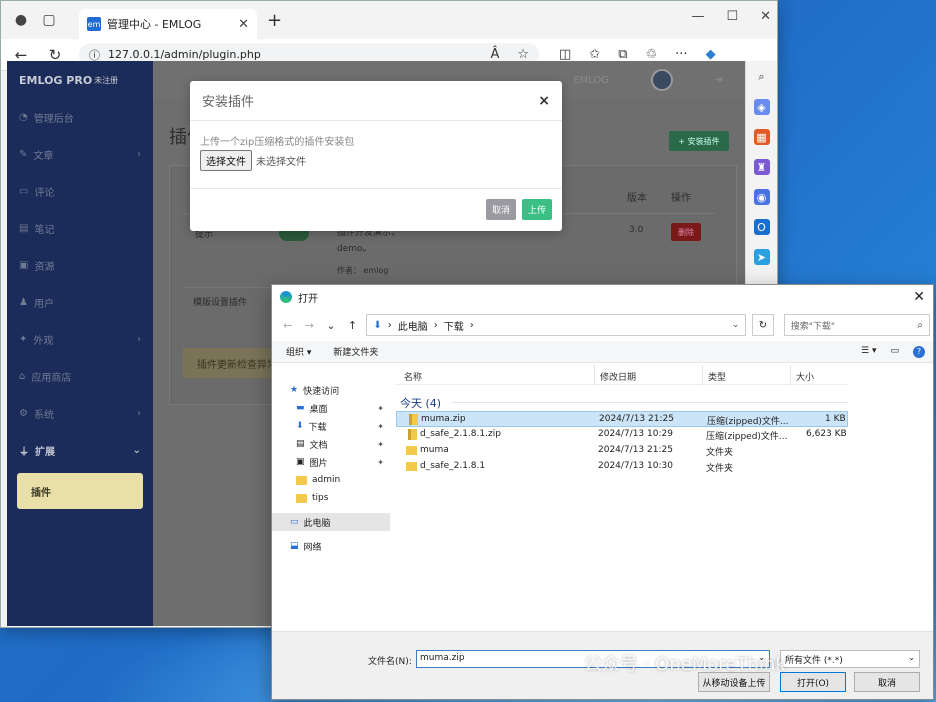  Describe the element at coordinates (717, 376) in the screenshot. I see `column-type: 类型` at that location.